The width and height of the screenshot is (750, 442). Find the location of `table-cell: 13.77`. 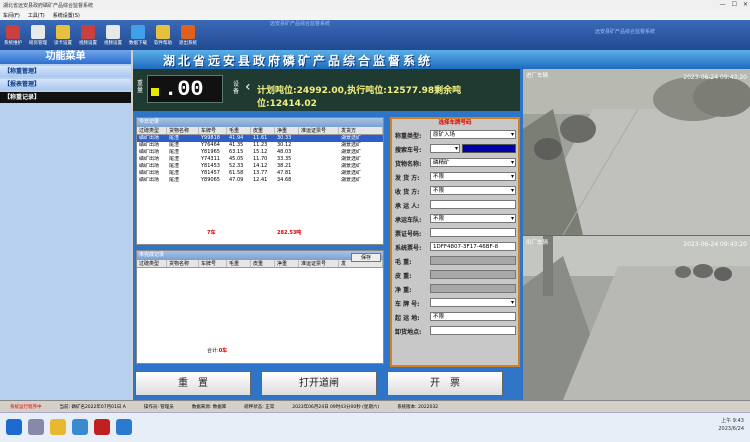

table-cell: 13.77 is located at coordinates (260, 173).